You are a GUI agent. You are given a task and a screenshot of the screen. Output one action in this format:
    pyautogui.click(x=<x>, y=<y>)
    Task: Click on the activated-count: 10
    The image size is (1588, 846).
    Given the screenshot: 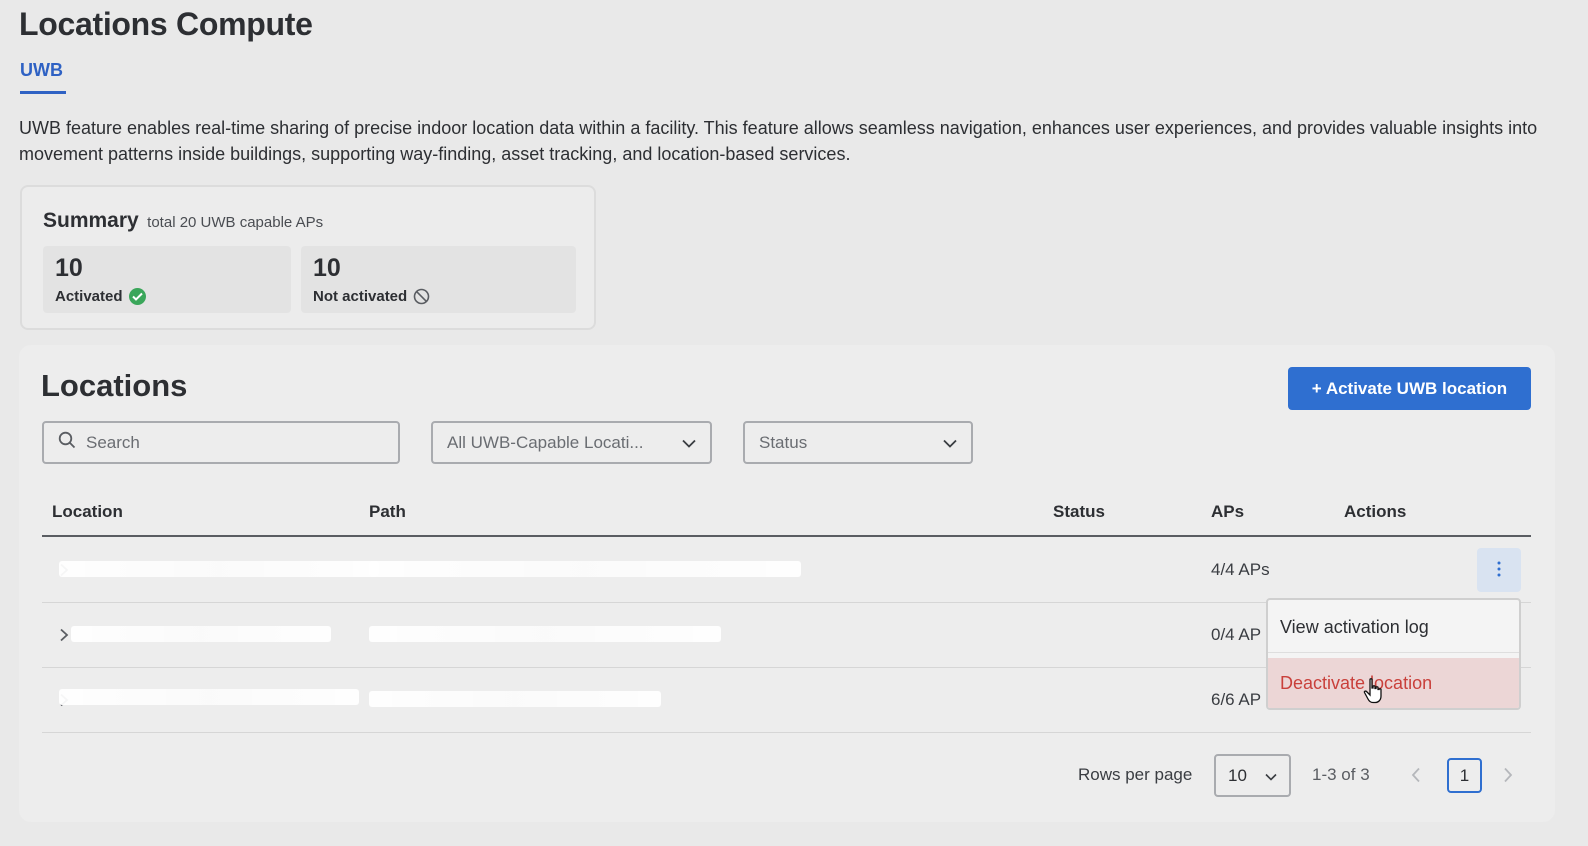 What is the action you would take?
    pyautogui.click(x=69, y=268)
    